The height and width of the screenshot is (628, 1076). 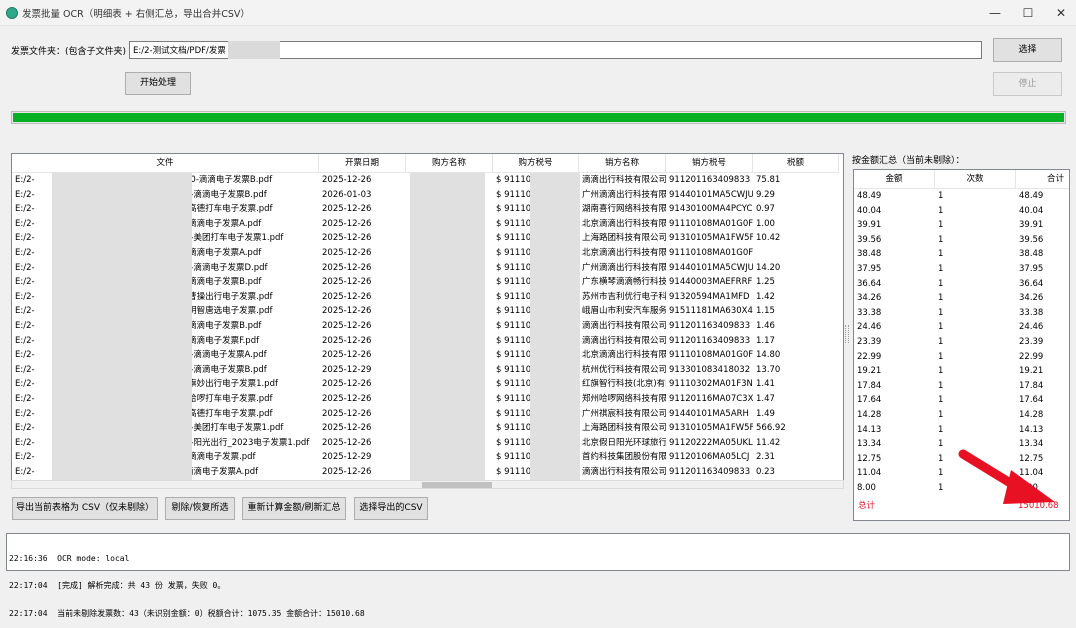 What do you see at coordinates (961, 415) in the screenshot?
I see `summary-row: 14.28 1 14.28` at bounding box center [961, 415].